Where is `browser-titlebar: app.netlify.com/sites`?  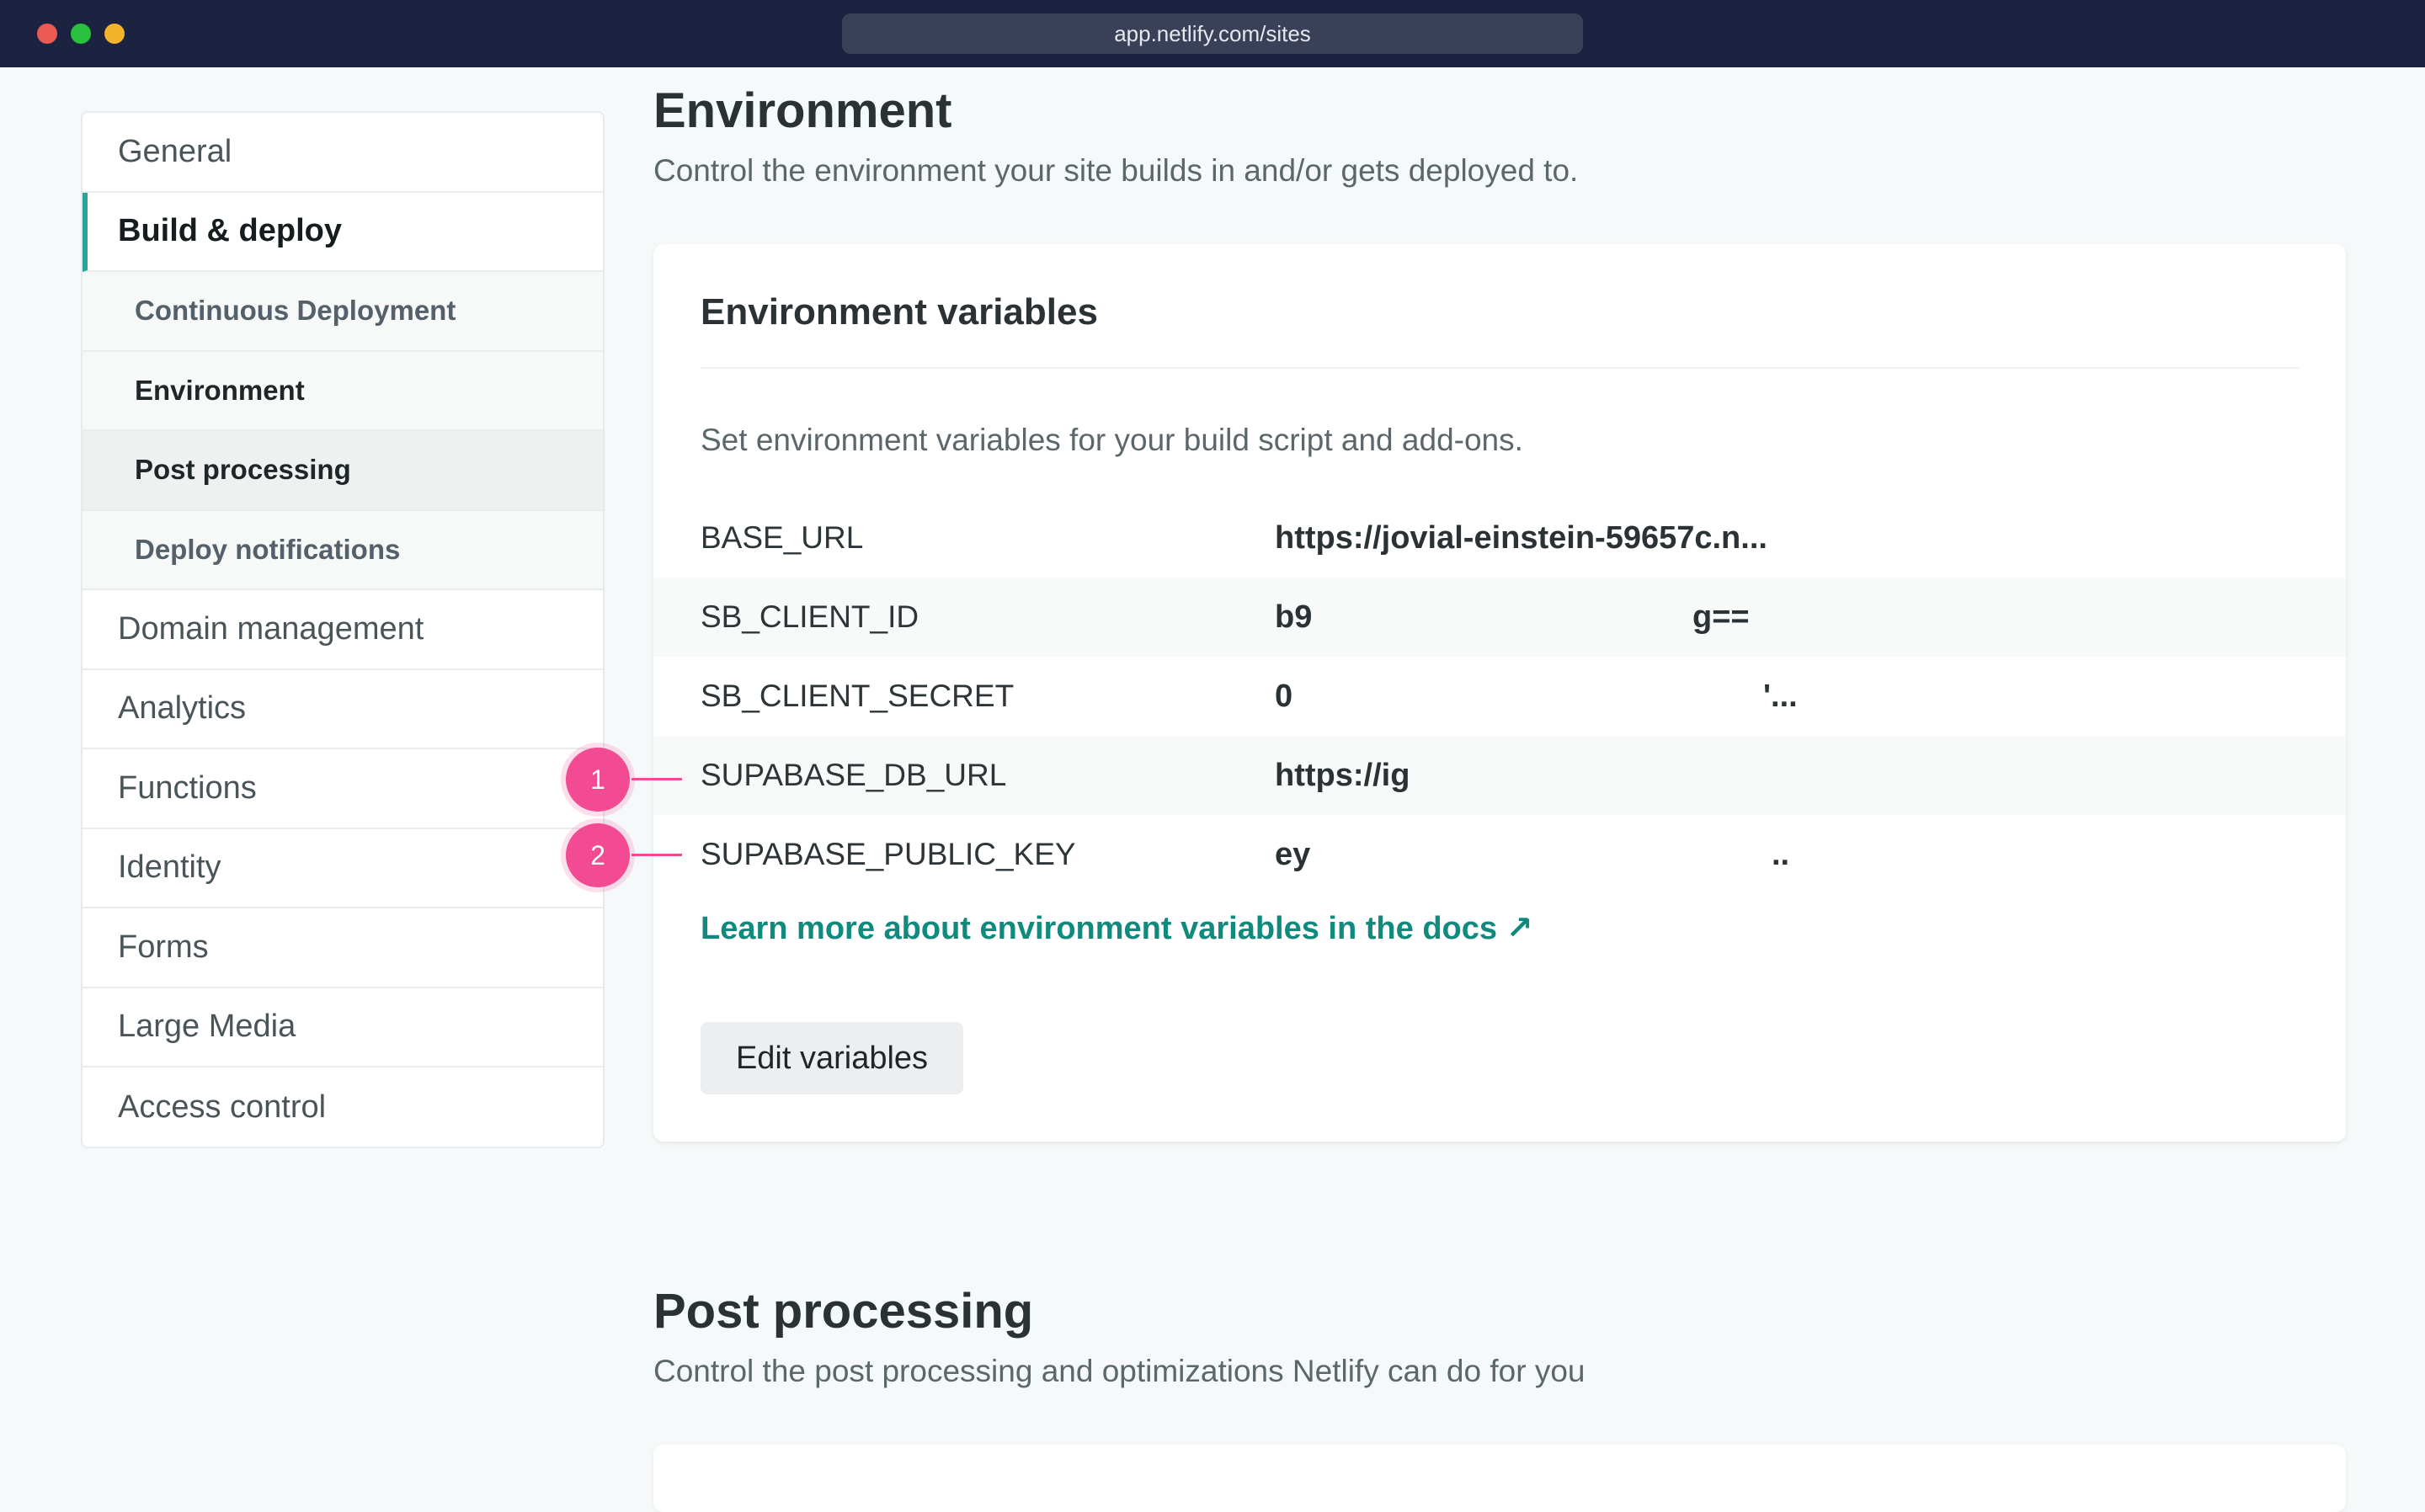 browser-titlebar: app.netlify.com/sites is located at coordinates (1212, 33).